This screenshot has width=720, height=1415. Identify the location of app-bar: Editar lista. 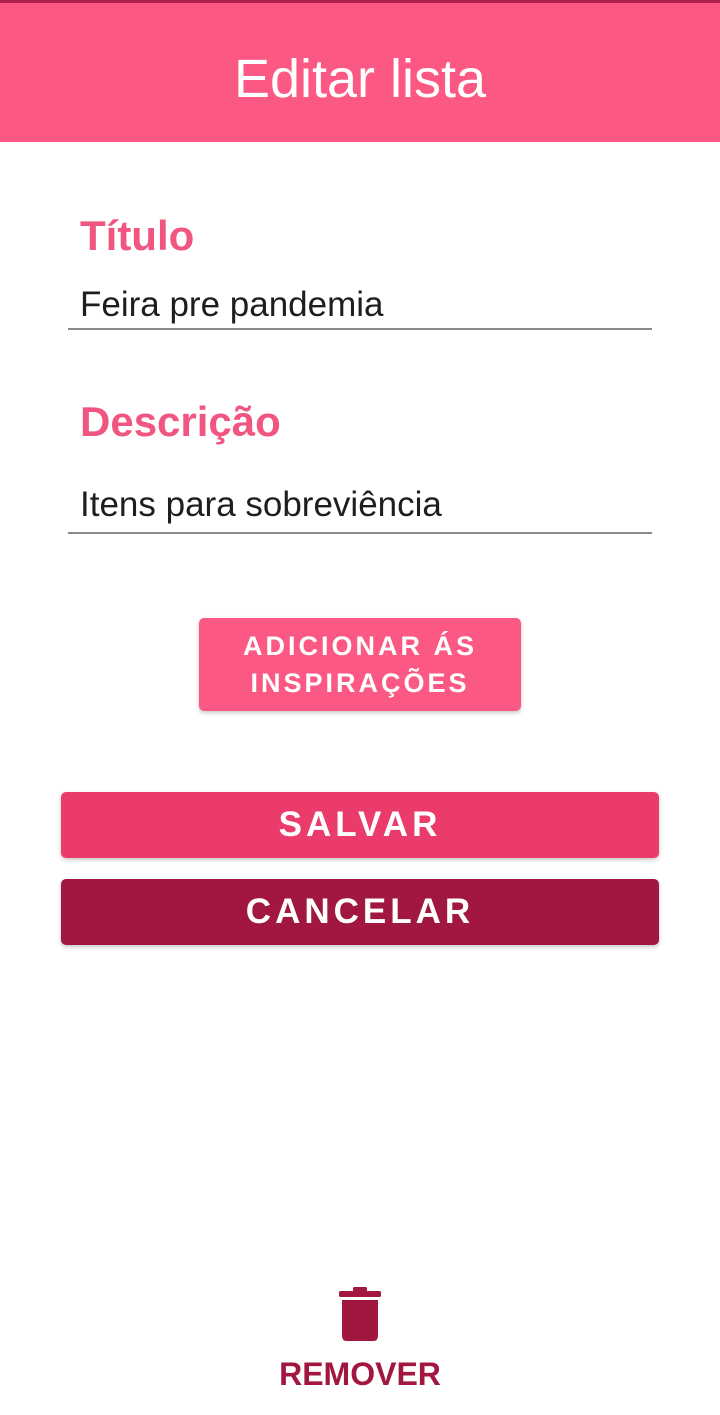
(360, 72).